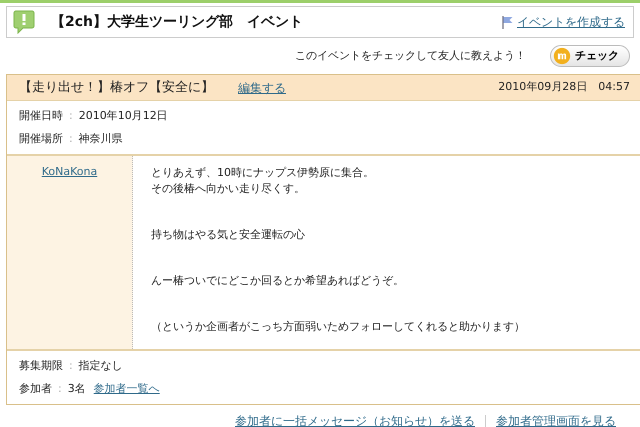 The width and height of the screenshot is (640, 427). I want to click on message-paragraph: んー椿ついでにどこか回るとか希望あればどうぞ。, so click(278, 281).